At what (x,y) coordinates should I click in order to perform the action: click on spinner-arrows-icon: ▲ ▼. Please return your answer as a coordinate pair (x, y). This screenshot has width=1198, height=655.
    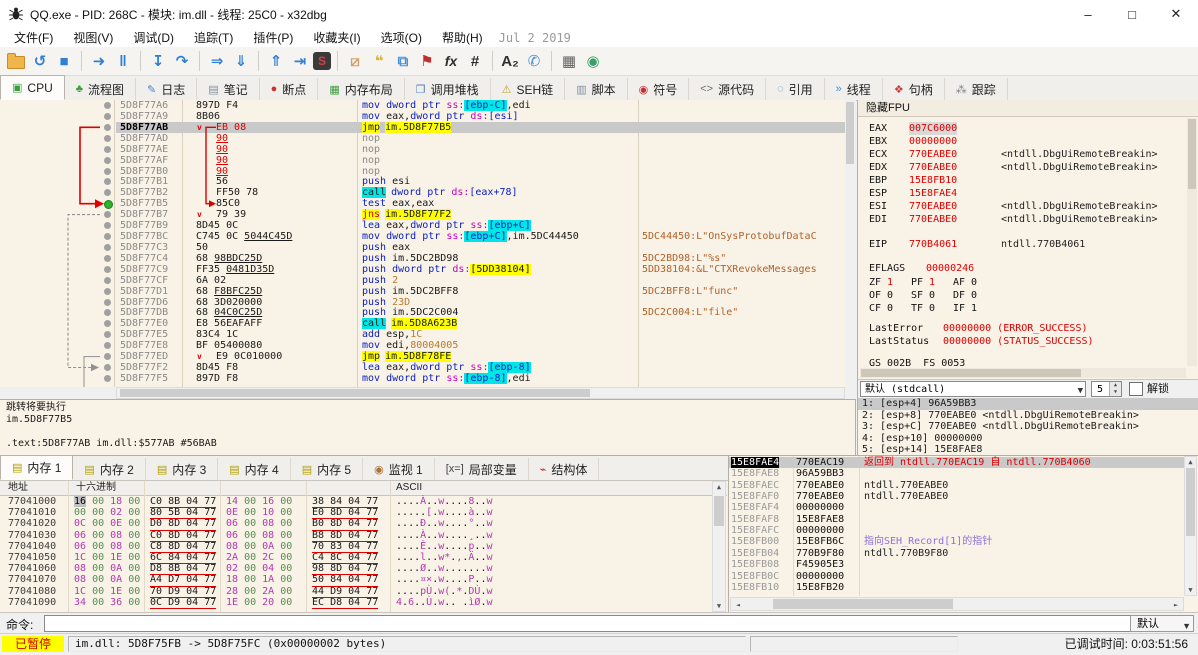
    Looking at the image, I should click on (1115, 389).